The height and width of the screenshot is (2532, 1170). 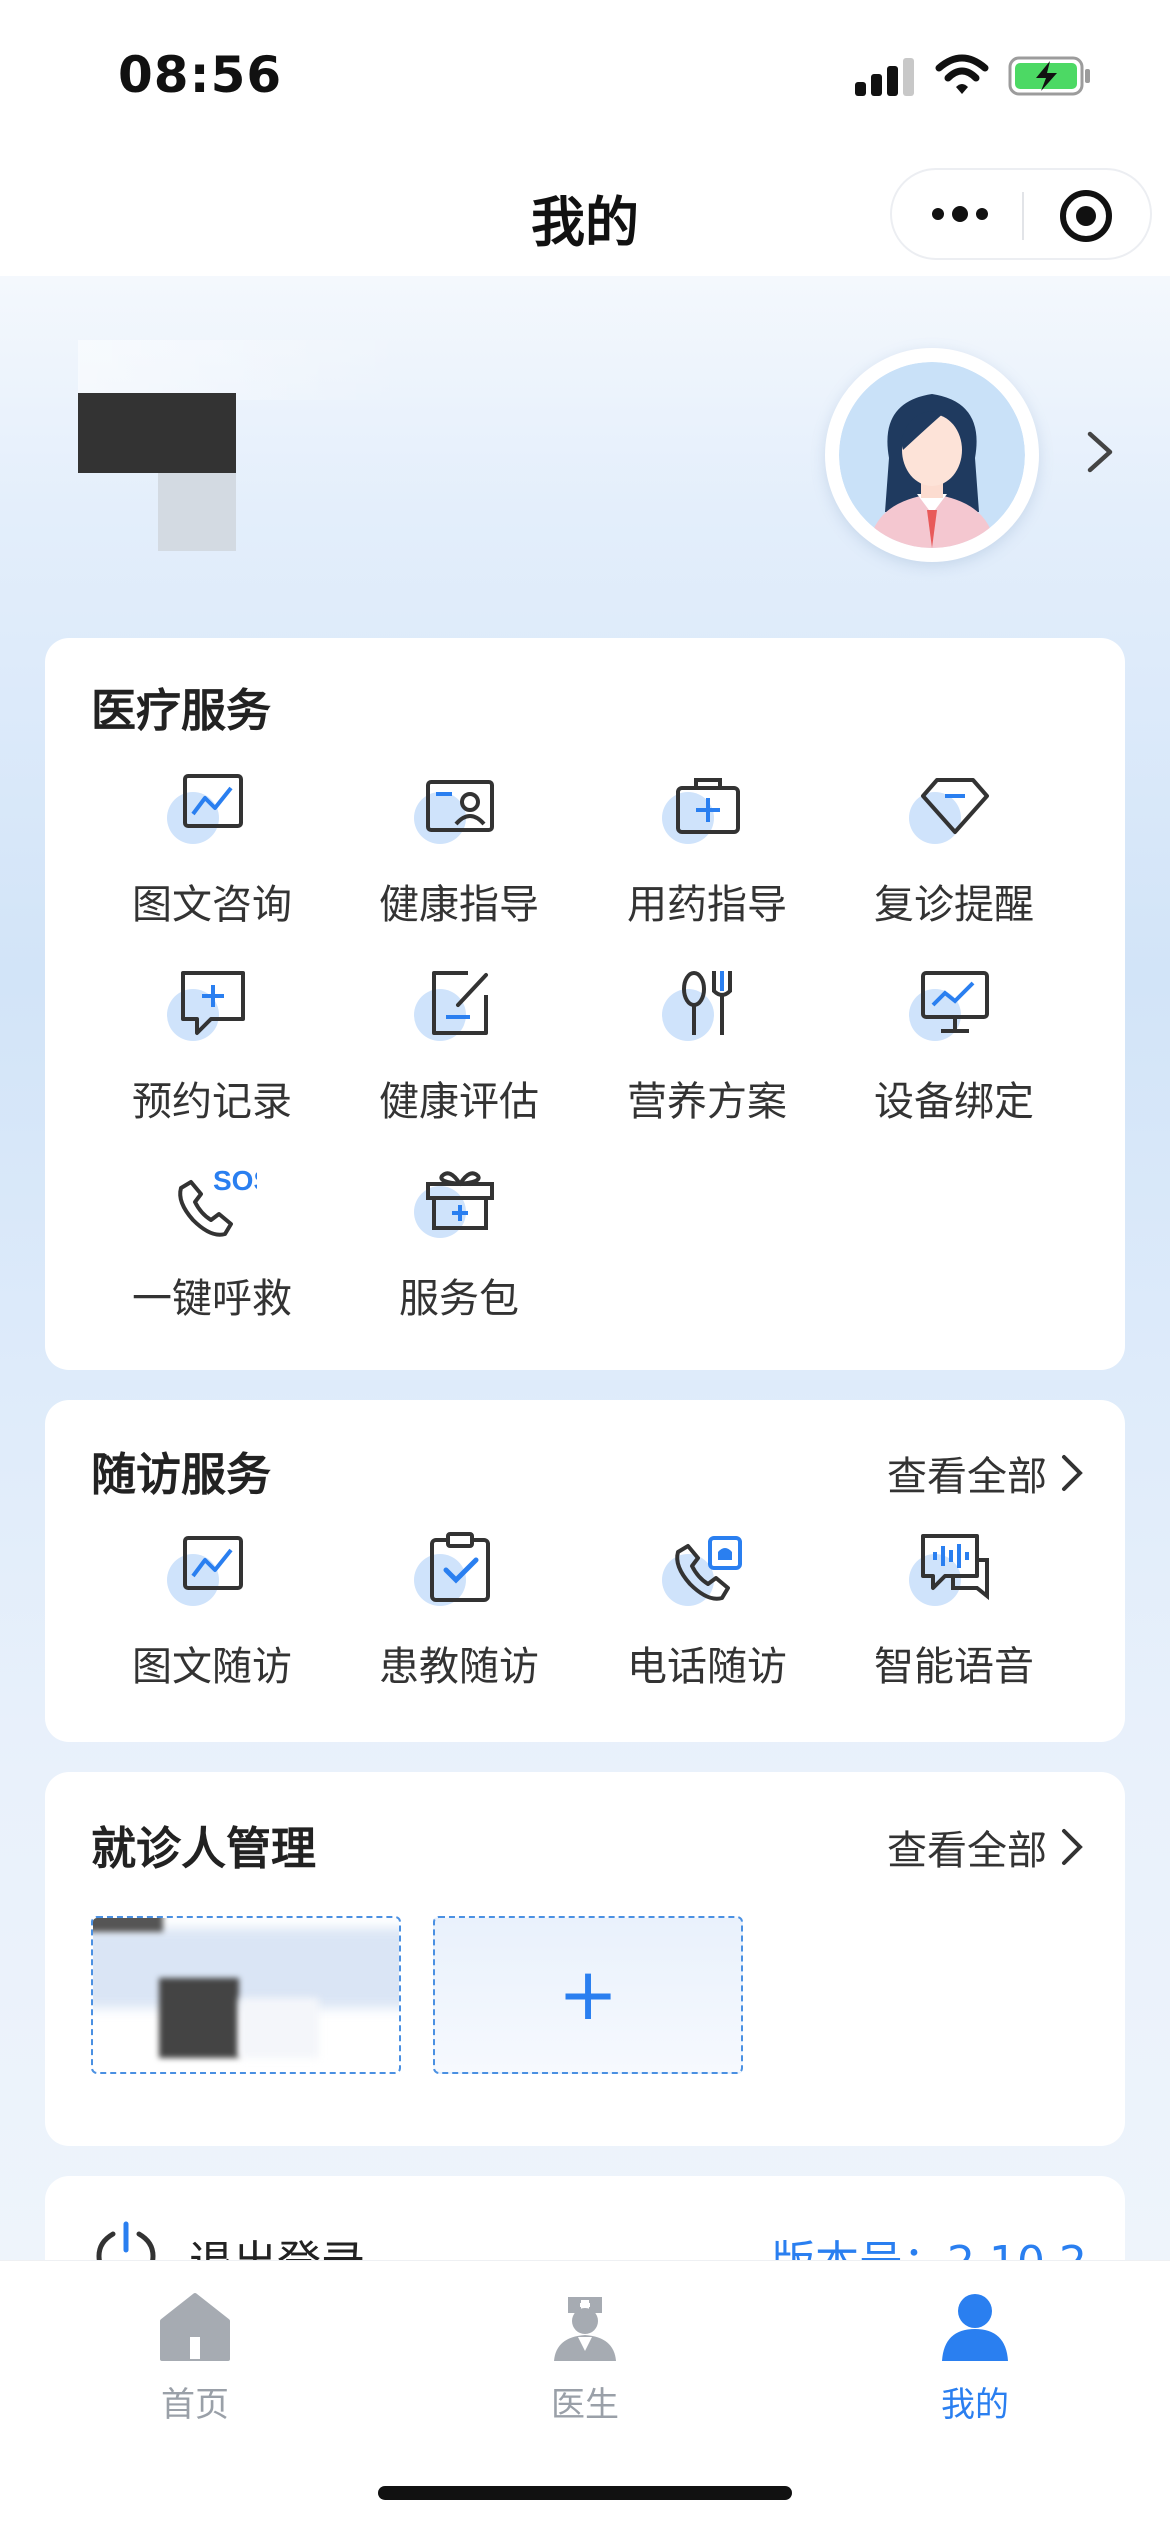 What do you see at coordinates (460, 1567) in the screenshot?
I see `clipboard-check-icon` at bounding box center [460, 1567].